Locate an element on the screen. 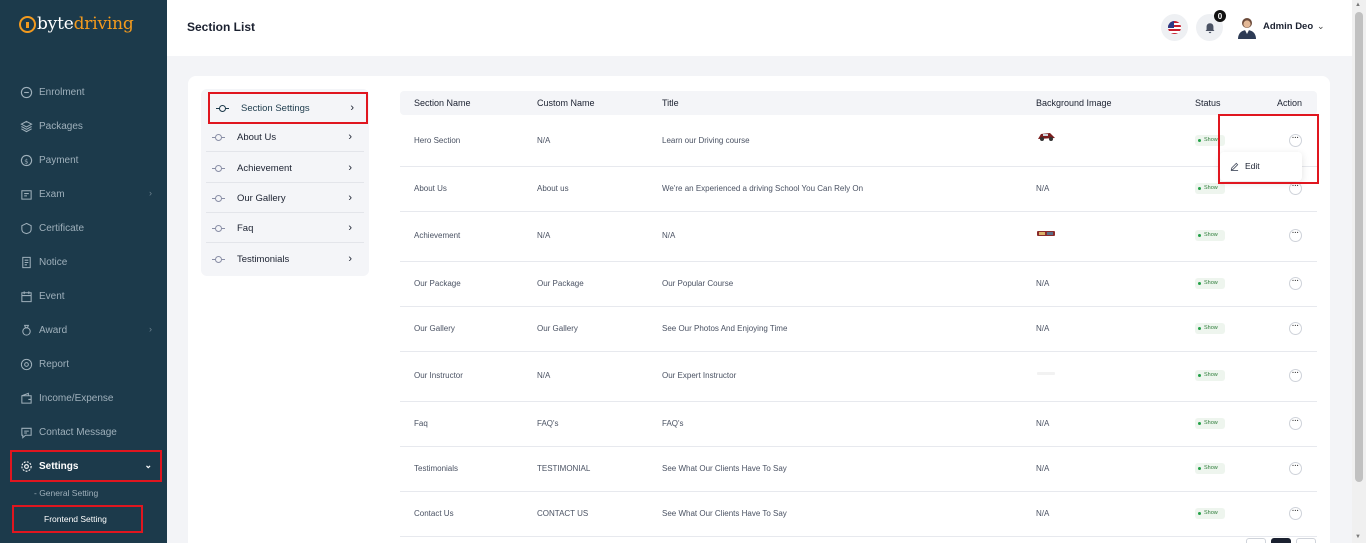  column-header-background-image: Background Image is located at coordinates (1074, 103).